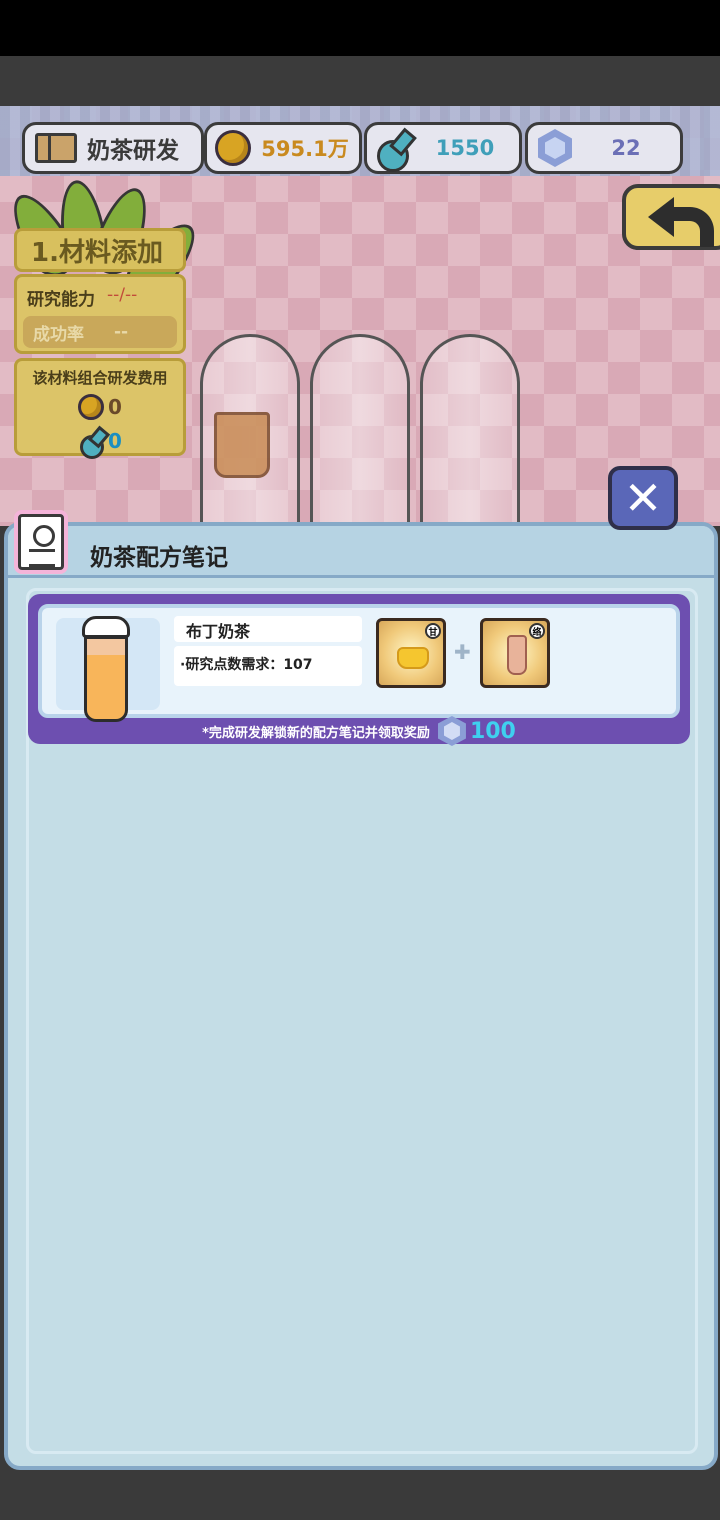 This screenshot has height=1520, width=720. I want to click on back-button, so click(671, 217).